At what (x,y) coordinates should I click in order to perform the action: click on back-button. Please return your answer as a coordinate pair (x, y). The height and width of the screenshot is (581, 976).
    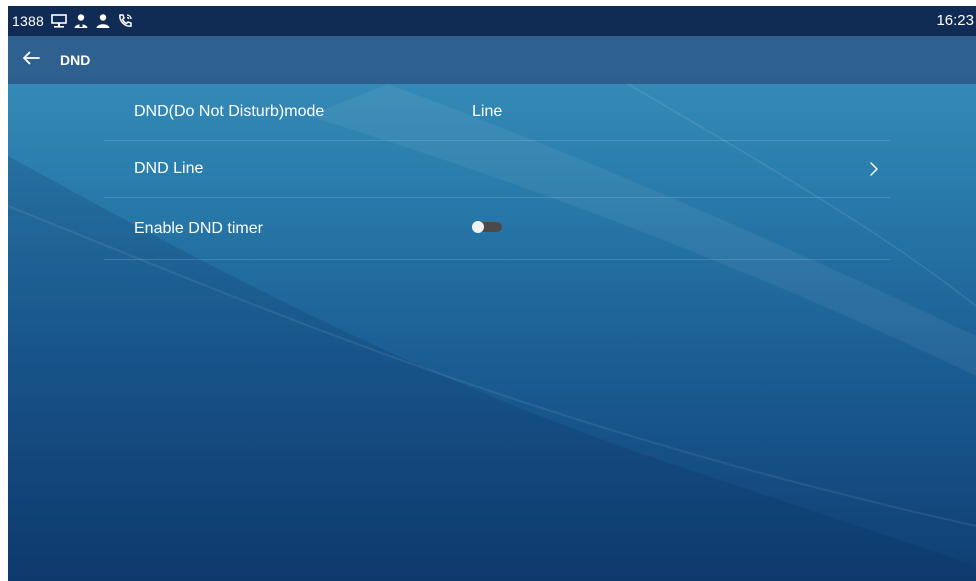
    Looking at the image, I should click on (31, 60).